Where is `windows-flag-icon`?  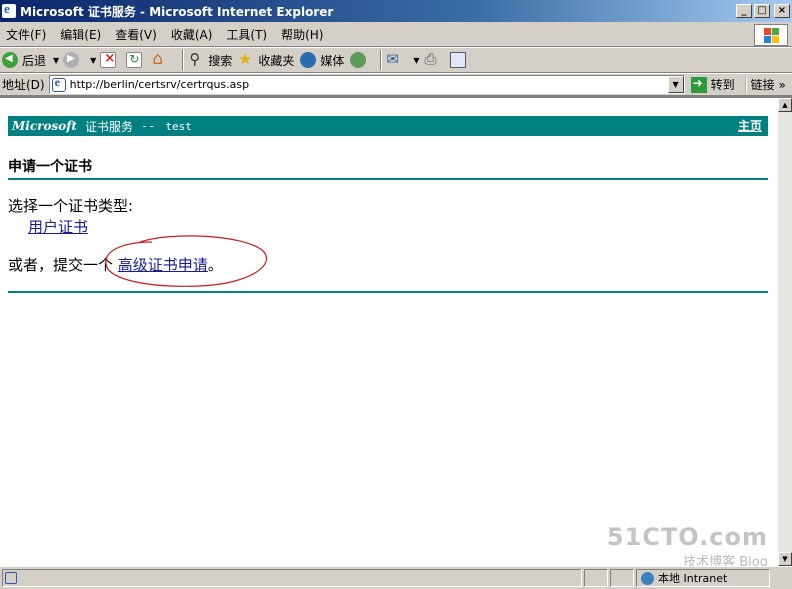 windows-flag-icon is located at coordinates (772, 36).